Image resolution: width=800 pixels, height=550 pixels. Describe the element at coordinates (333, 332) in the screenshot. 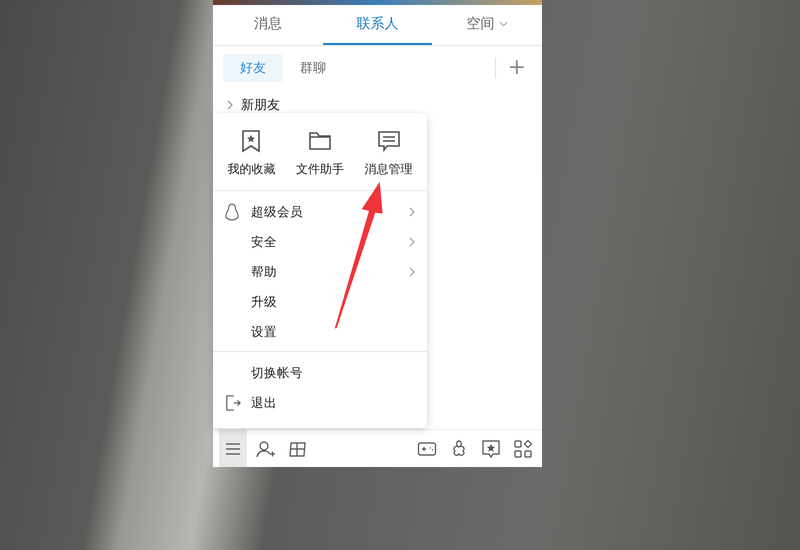

I see `menu-item: 设置` at that location.